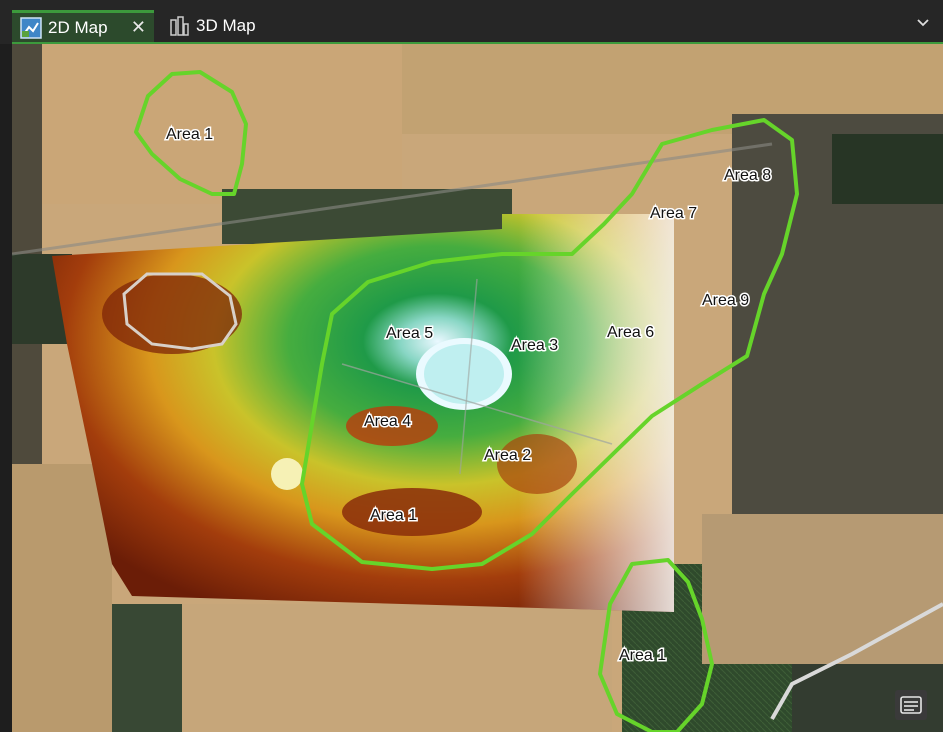 The width and height of the screenshot is (943, 732). I want to click on label-area-2: Area 2, so click(507, 455).